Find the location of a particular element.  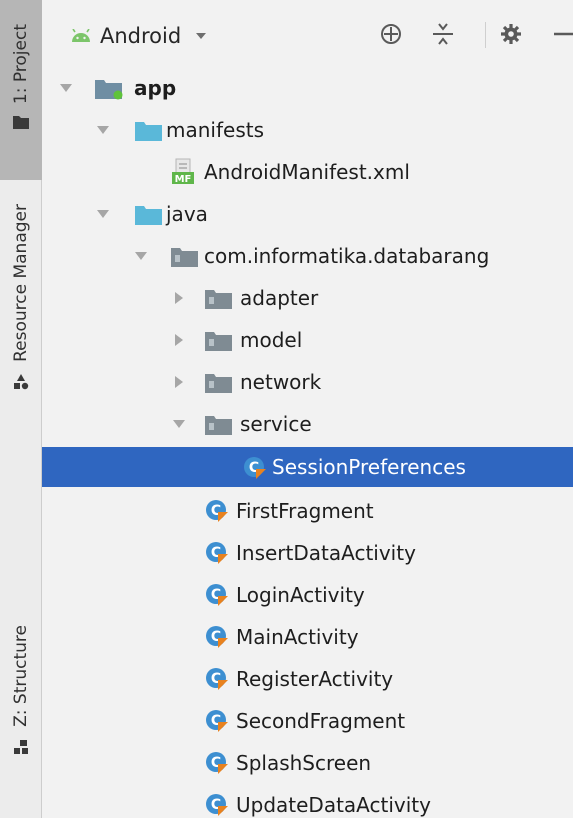

tree-label-class: SecondFragment is located at coordinates (321, 721).